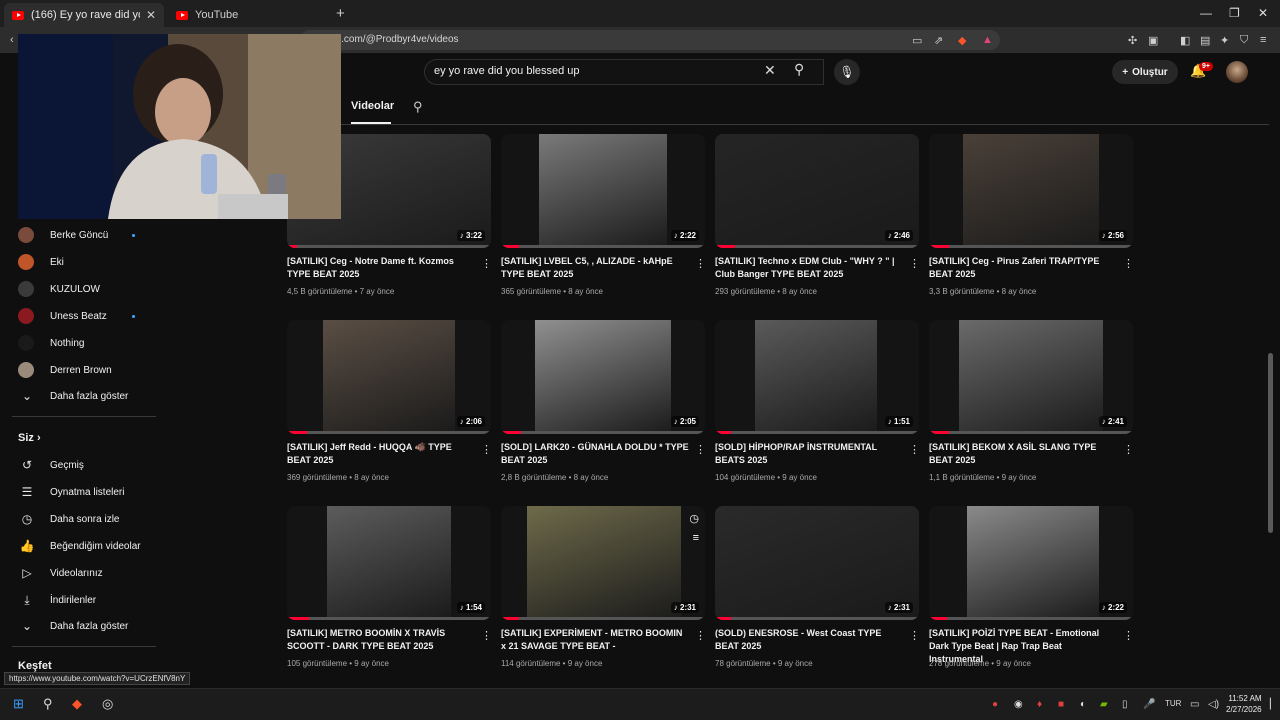 The height and width of the screenshot is (720, 1280). What do you see at coordinates (1274, 704) in the screenshot?
I see `notifications-icon: ▏` at bounding box center [1274, 704].